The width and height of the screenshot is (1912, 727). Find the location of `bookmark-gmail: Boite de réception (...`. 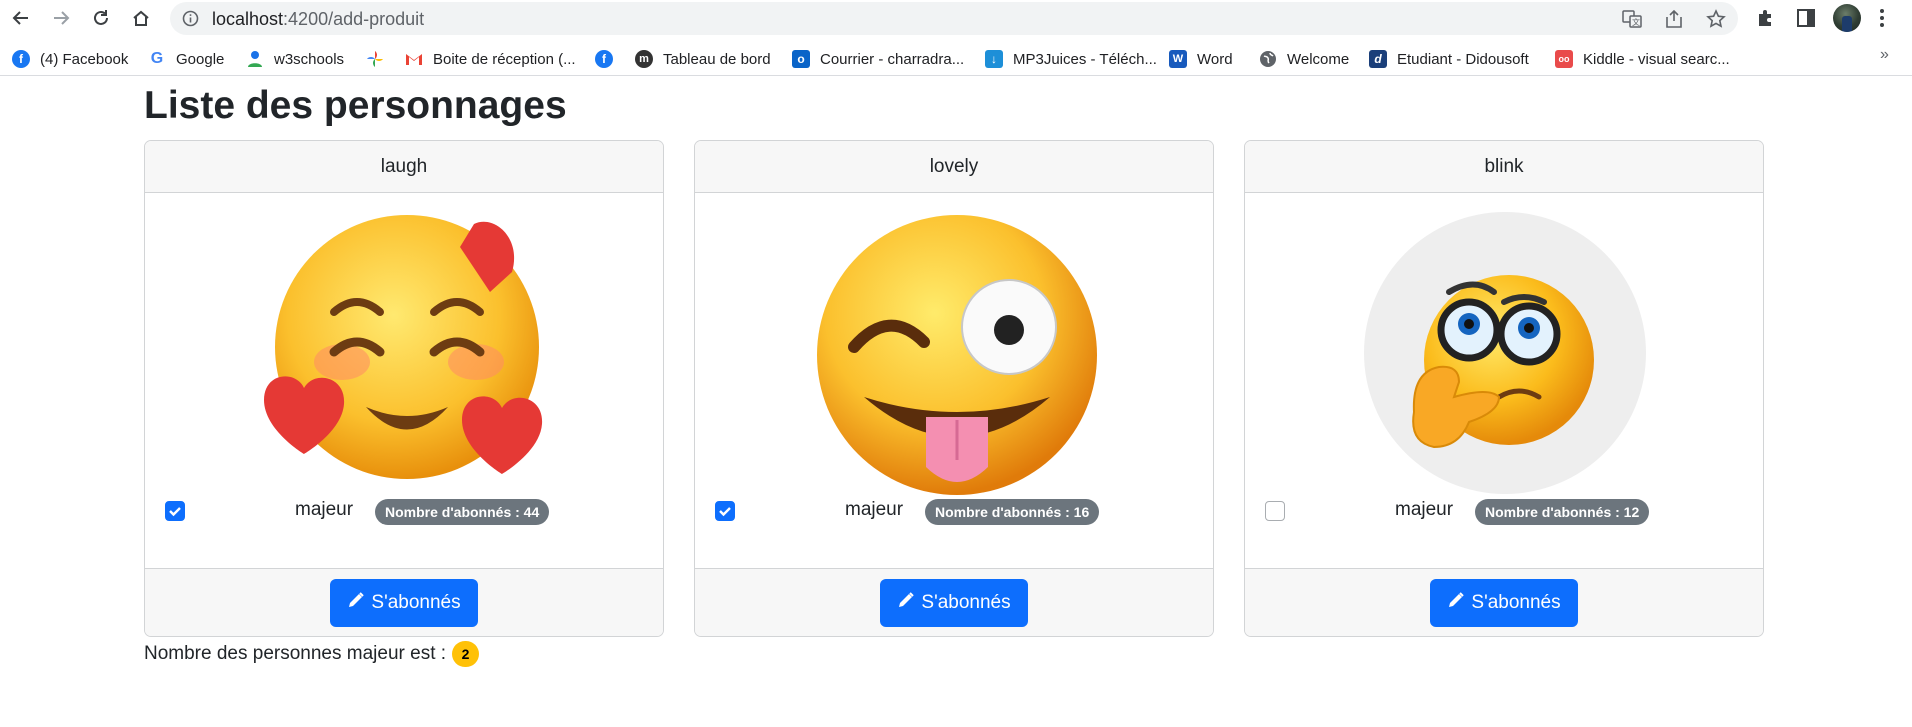

bookmark-gmail: Boite de réception (... is located at coordinates (490, 59).